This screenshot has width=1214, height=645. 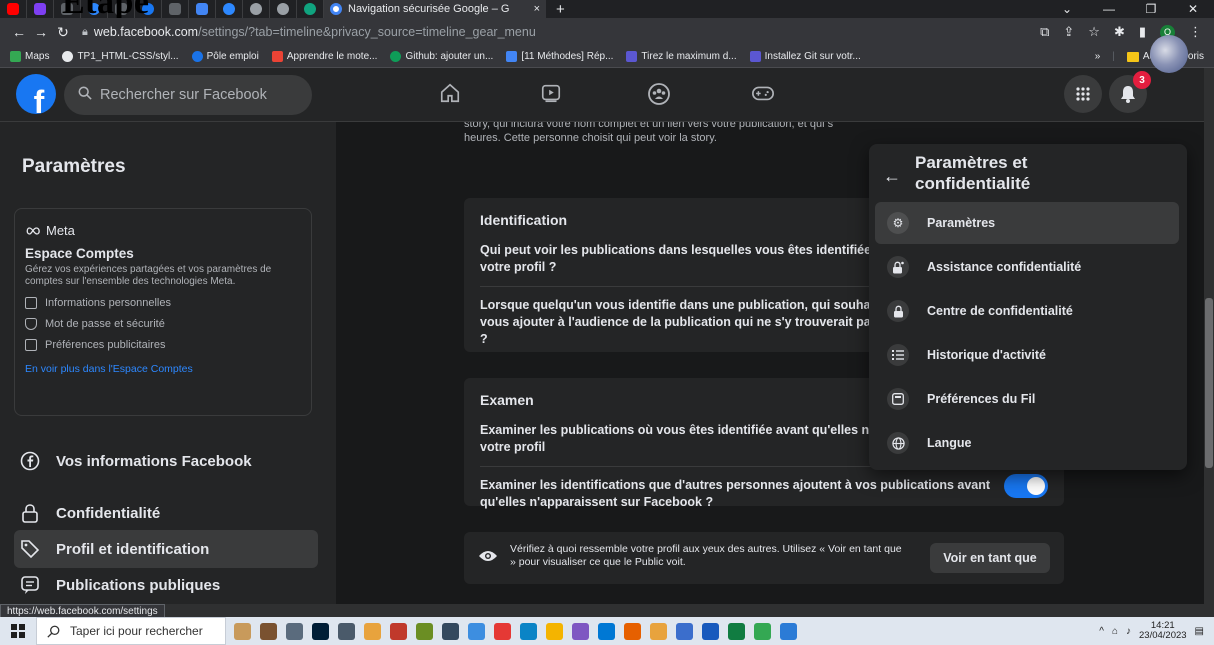 I want to click on back-arrow-icon: ←, so click(x=892, y=176).